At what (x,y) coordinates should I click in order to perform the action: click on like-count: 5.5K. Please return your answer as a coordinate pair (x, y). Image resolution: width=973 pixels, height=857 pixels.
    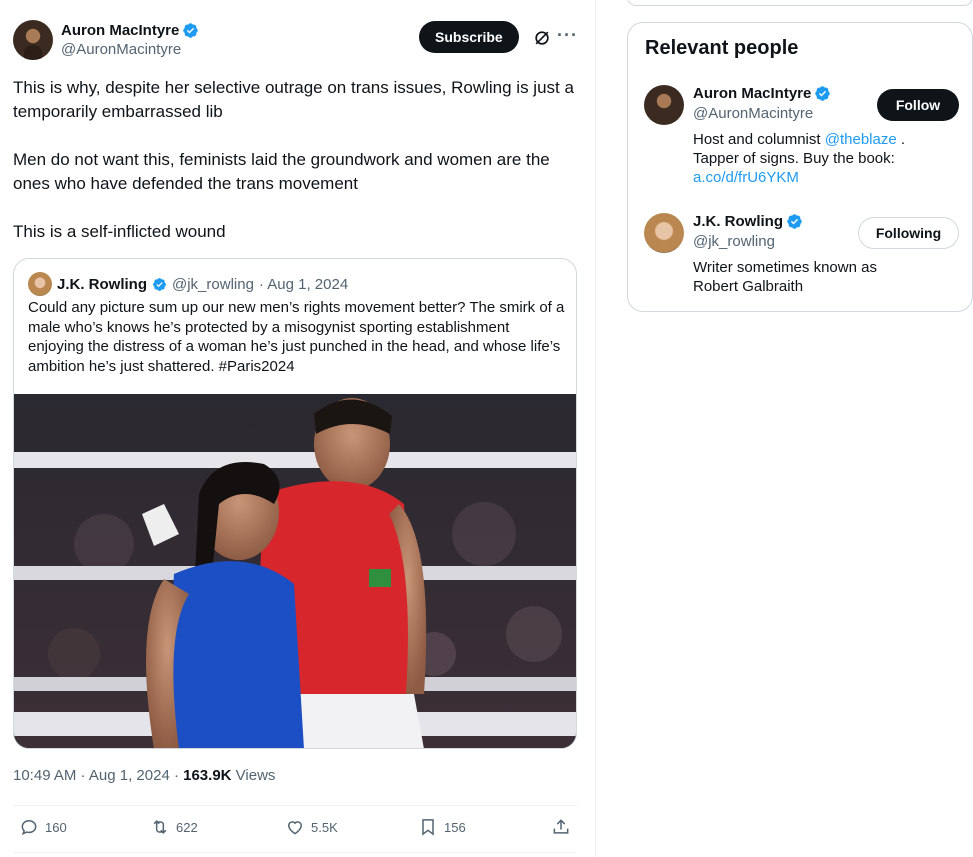
    Looking at the image, I should click on (324, 827).